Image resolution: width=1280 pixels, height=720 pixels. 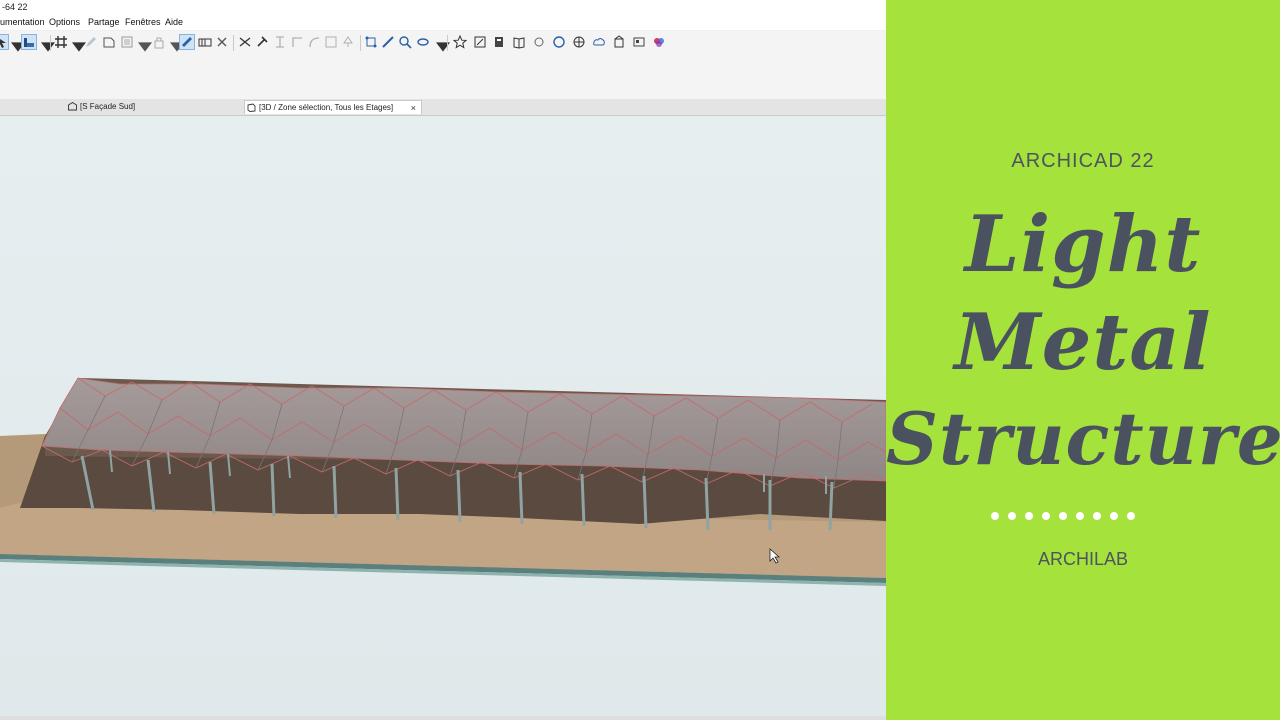 I want to click on software-subtitle: ARCHICAD 22, so click(x=1083, y=161).